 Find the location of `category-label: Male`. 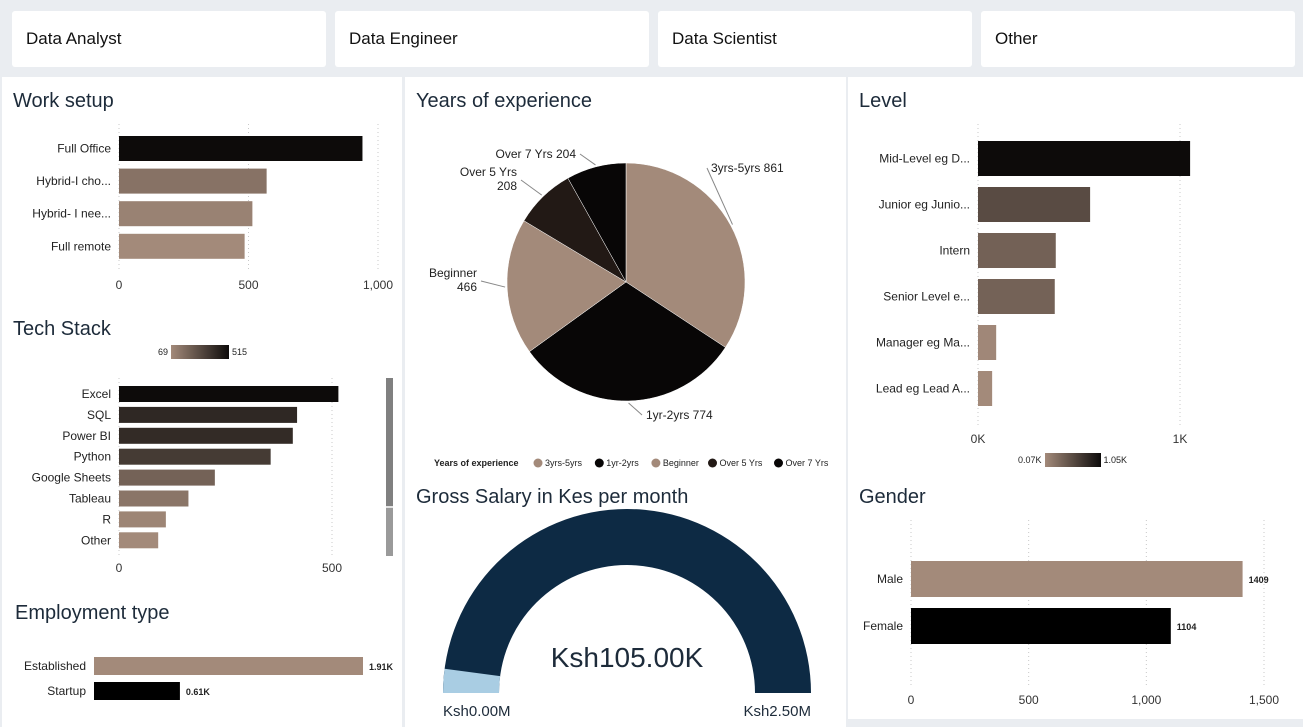

category-label: Male is located at coordinates (890, 579).